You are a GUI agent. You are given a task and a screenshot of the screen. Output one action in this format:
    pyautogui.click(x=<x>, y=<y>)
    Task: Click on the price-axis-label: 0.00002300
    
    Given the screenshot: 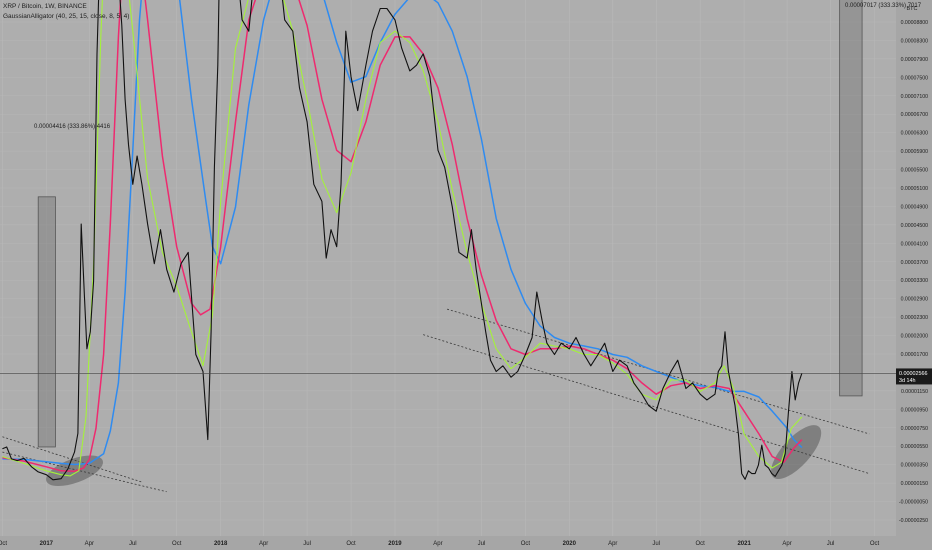 What is the action you would take?
    pyautogui.click(x=915, y=318)
    